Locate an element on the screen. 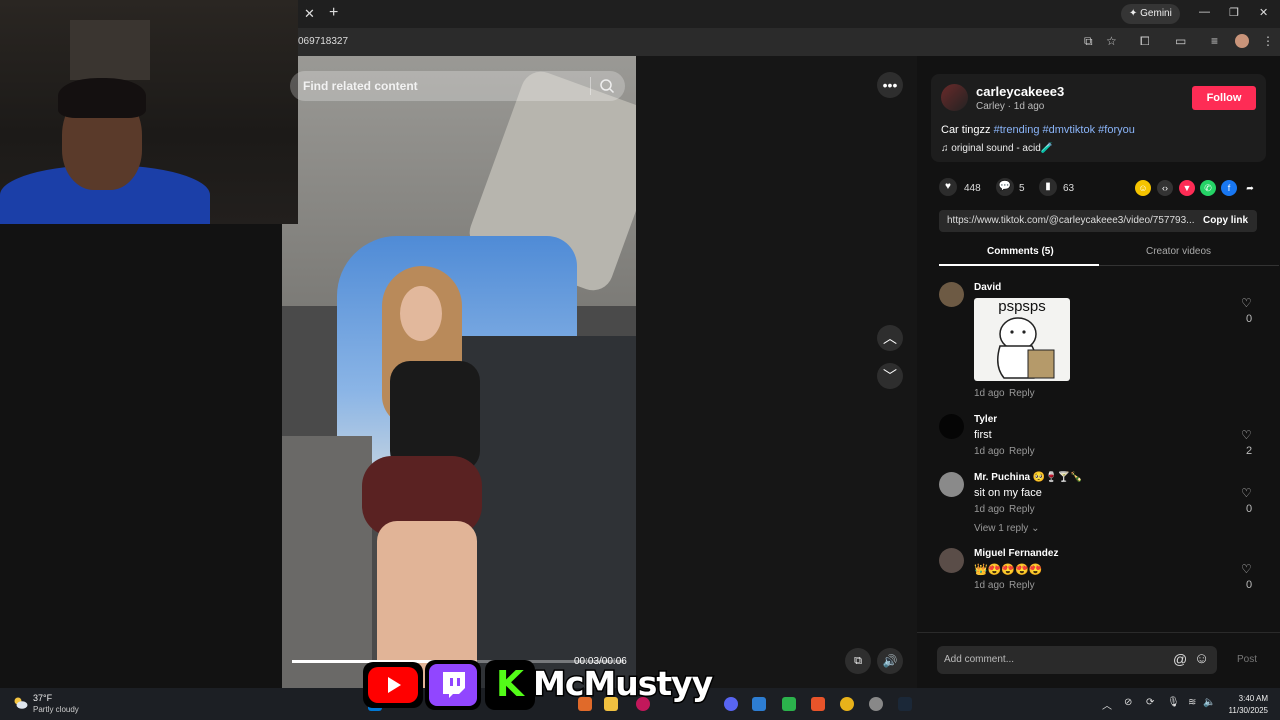 The width and height of the screenshot is (1280, 720). comment-item: Tyler first 1d ago Reply ♡ 2 is located at coordinates (1104, 437).